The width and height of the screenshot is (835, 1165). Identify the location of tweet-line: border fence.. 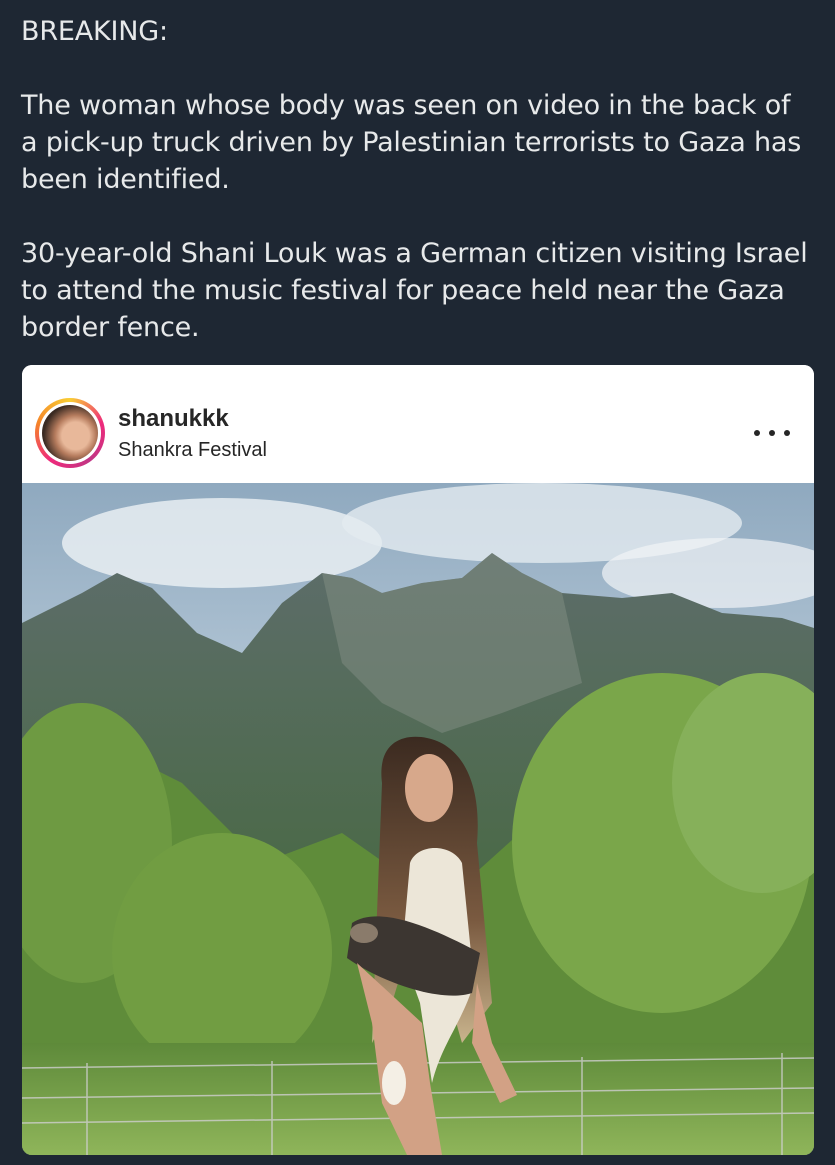
(110, 327).